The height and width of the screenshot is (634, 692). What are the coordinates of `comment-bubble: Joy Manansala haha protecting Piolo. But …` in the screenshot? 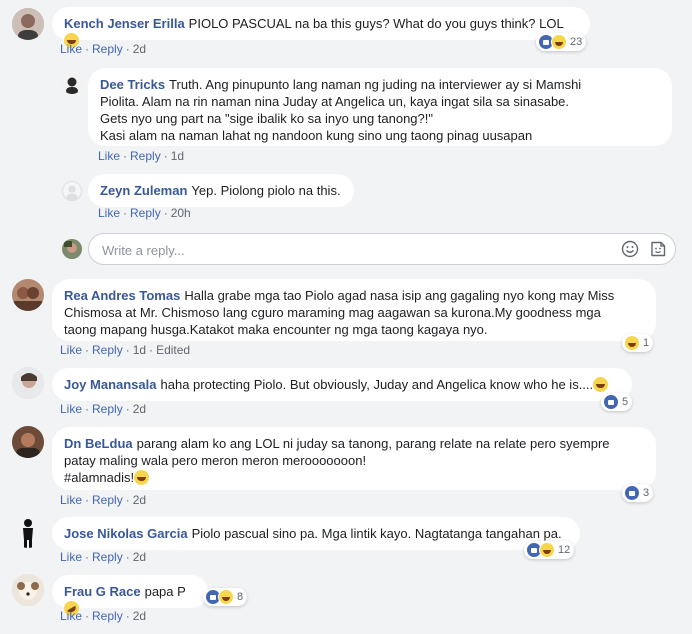 It's located at (342, 384).